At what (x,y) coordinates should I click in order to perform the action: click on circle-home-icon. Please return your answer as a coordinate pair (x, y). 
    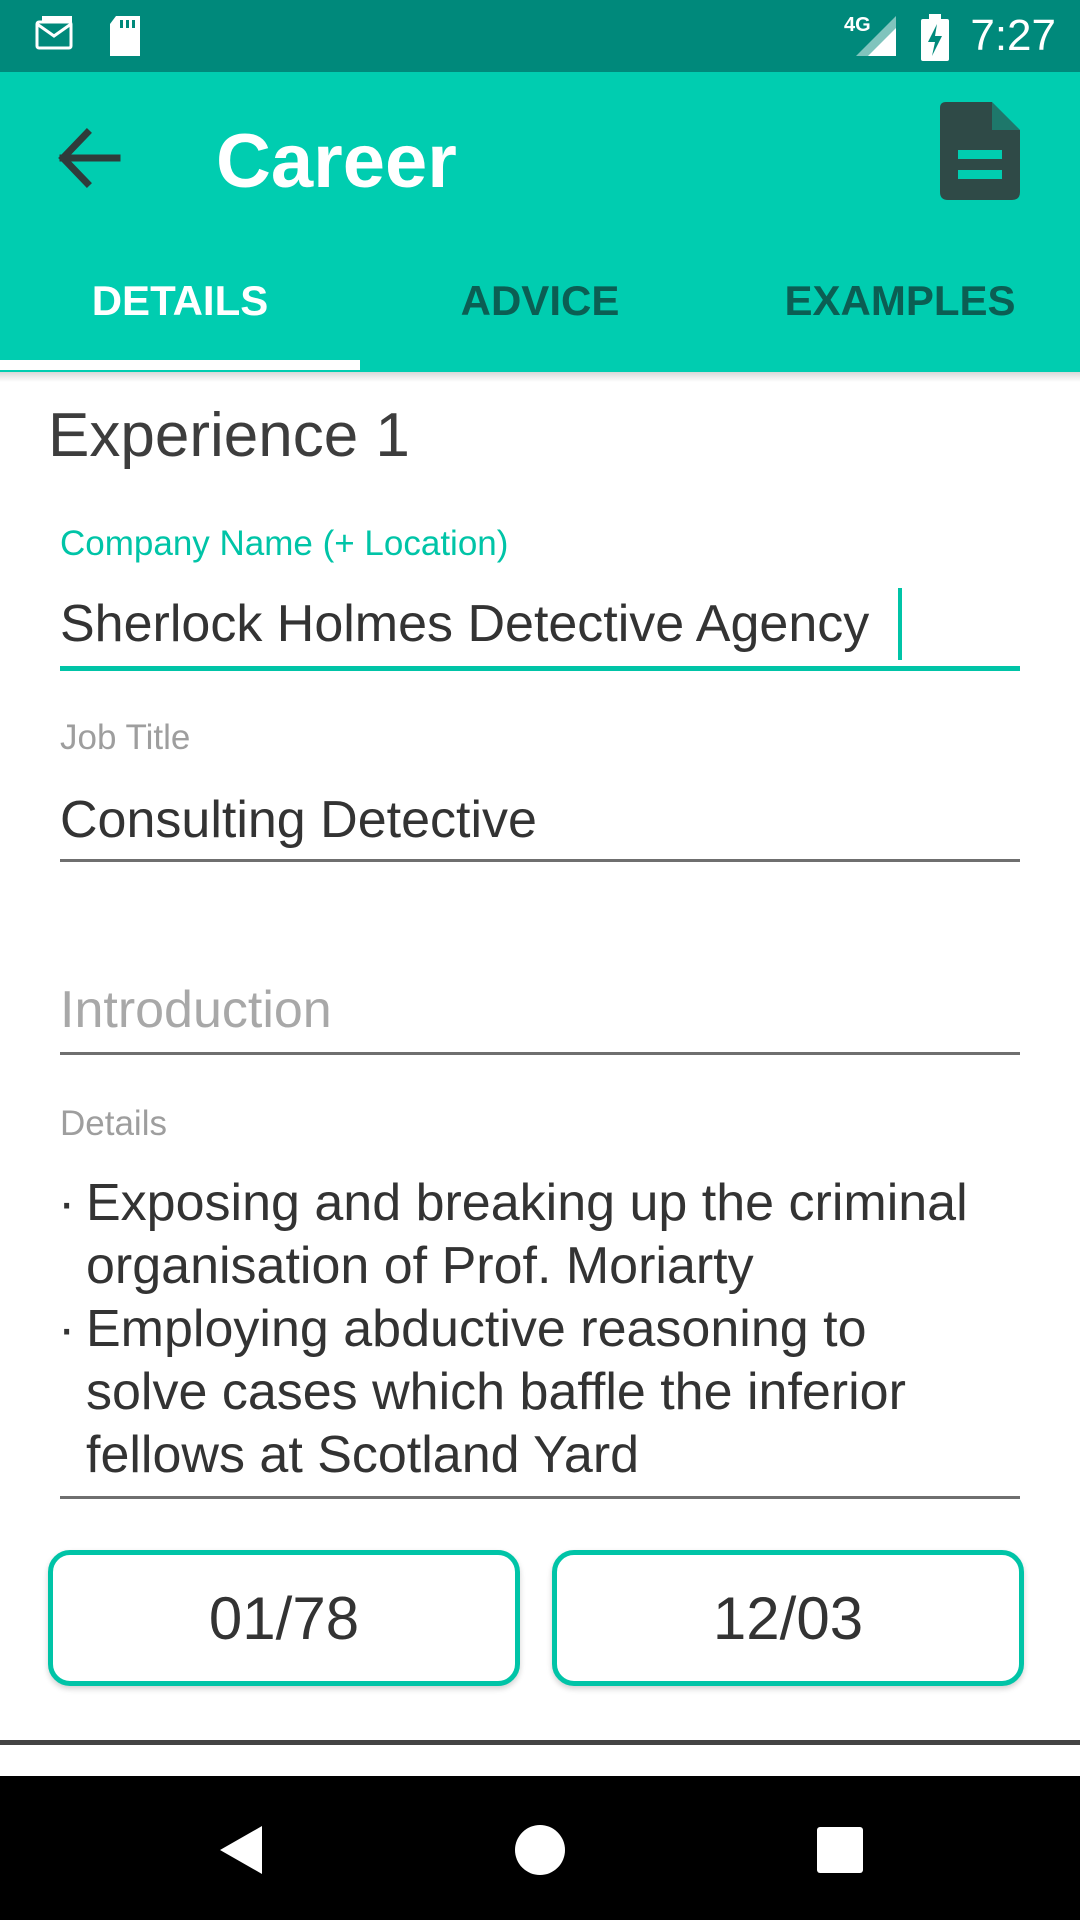
    Looking at the image, I should click on (540, 1852).